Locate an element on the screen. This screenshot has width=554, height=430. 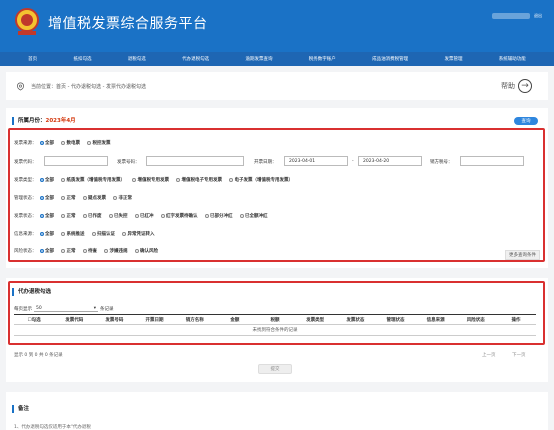
info-scan-radio: 扫描认证 is located at coordinates (103, 234).